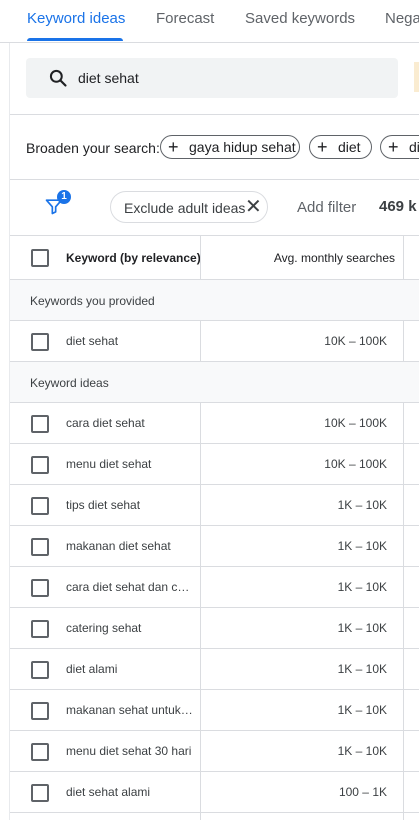 The height and width of the screenshot is (820, 419). I want to click on result-count: 469 k, so click(398, 206).